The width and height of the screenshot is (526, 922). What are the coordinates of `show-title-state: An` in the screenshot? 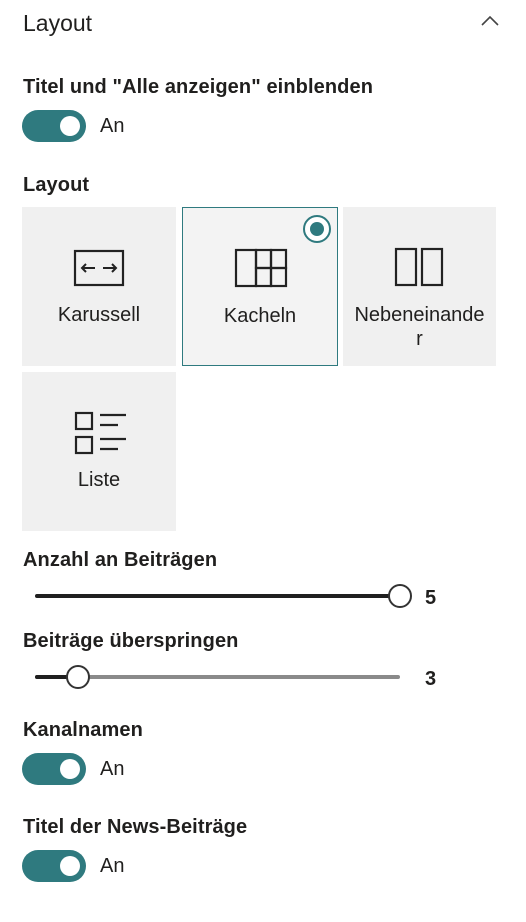 It's located at (112, 126).